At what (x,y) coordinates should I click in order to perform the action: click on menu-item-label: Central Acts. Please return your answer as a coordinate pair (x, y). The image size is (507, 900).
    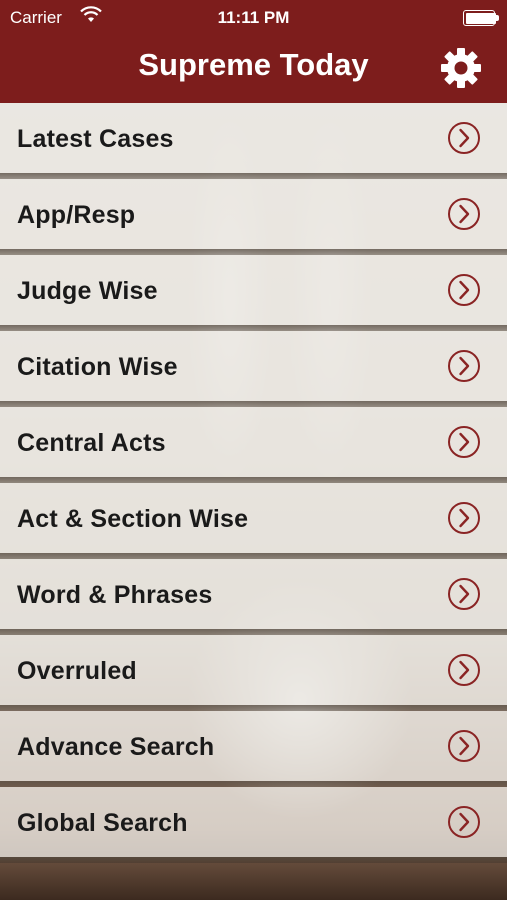
    Looking at the image, I should click on (91, 443).